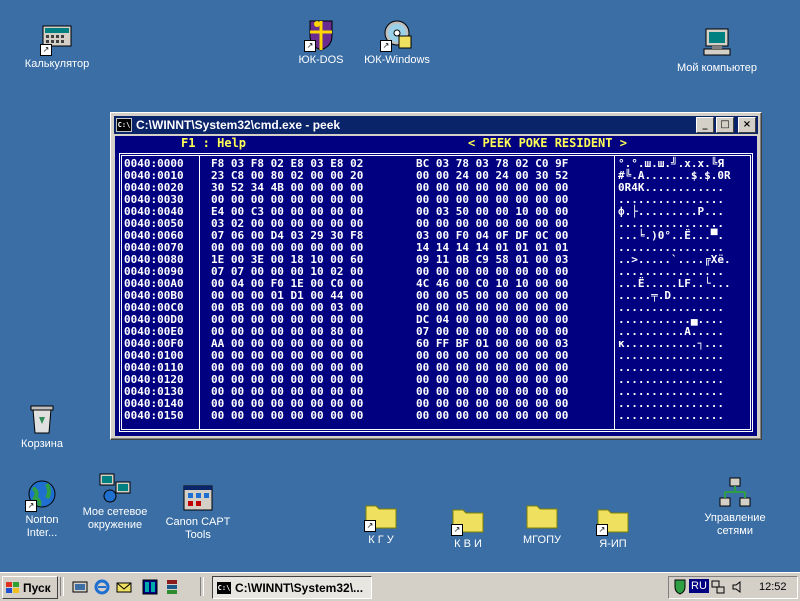  What do you see at coordinates (717, 68) in the screenshot?
I see `desktop-icon-label: Мой компьютер` at bounding box center [717, 68].